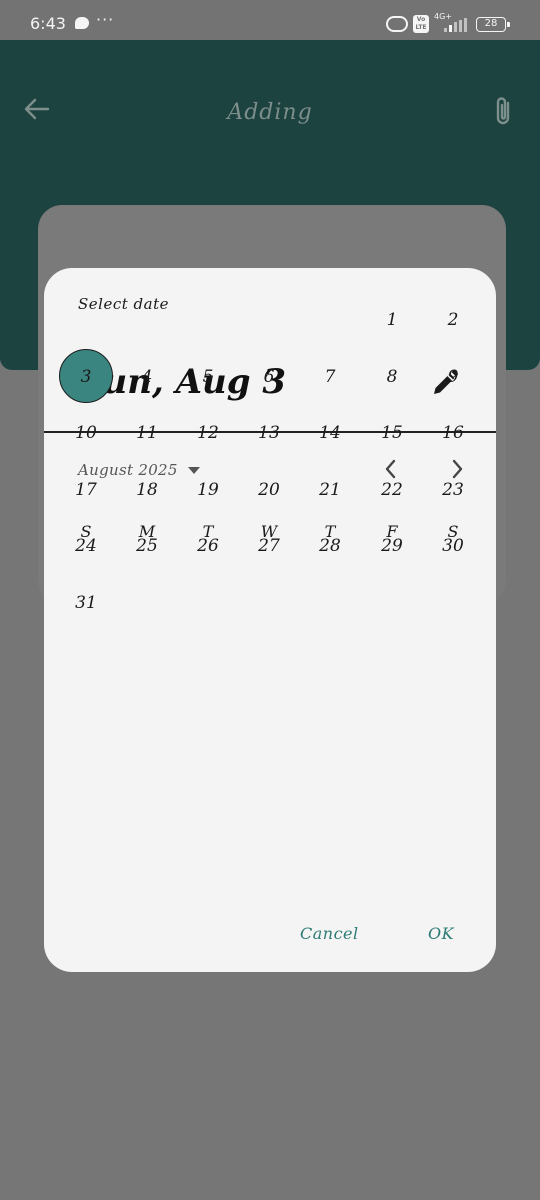 Image resolution: width=540 pixels, height=1200 pixels. I want to click on calendar-day: 11, so click(147, 433).